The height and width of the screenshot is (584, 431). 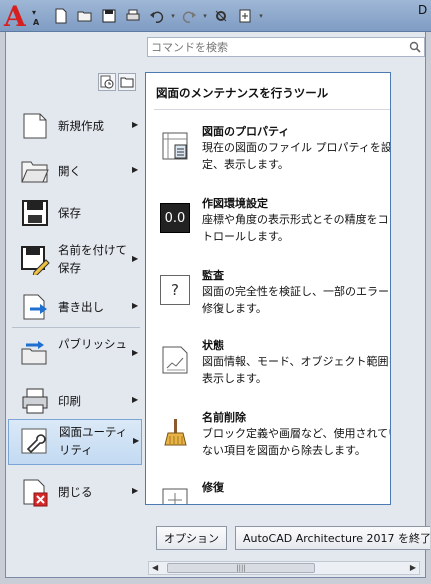 What do you see at coordinates (235, 203) in the screenshot?
I see `tool-name: 作図環境設定` at bounding box center [235, 203].